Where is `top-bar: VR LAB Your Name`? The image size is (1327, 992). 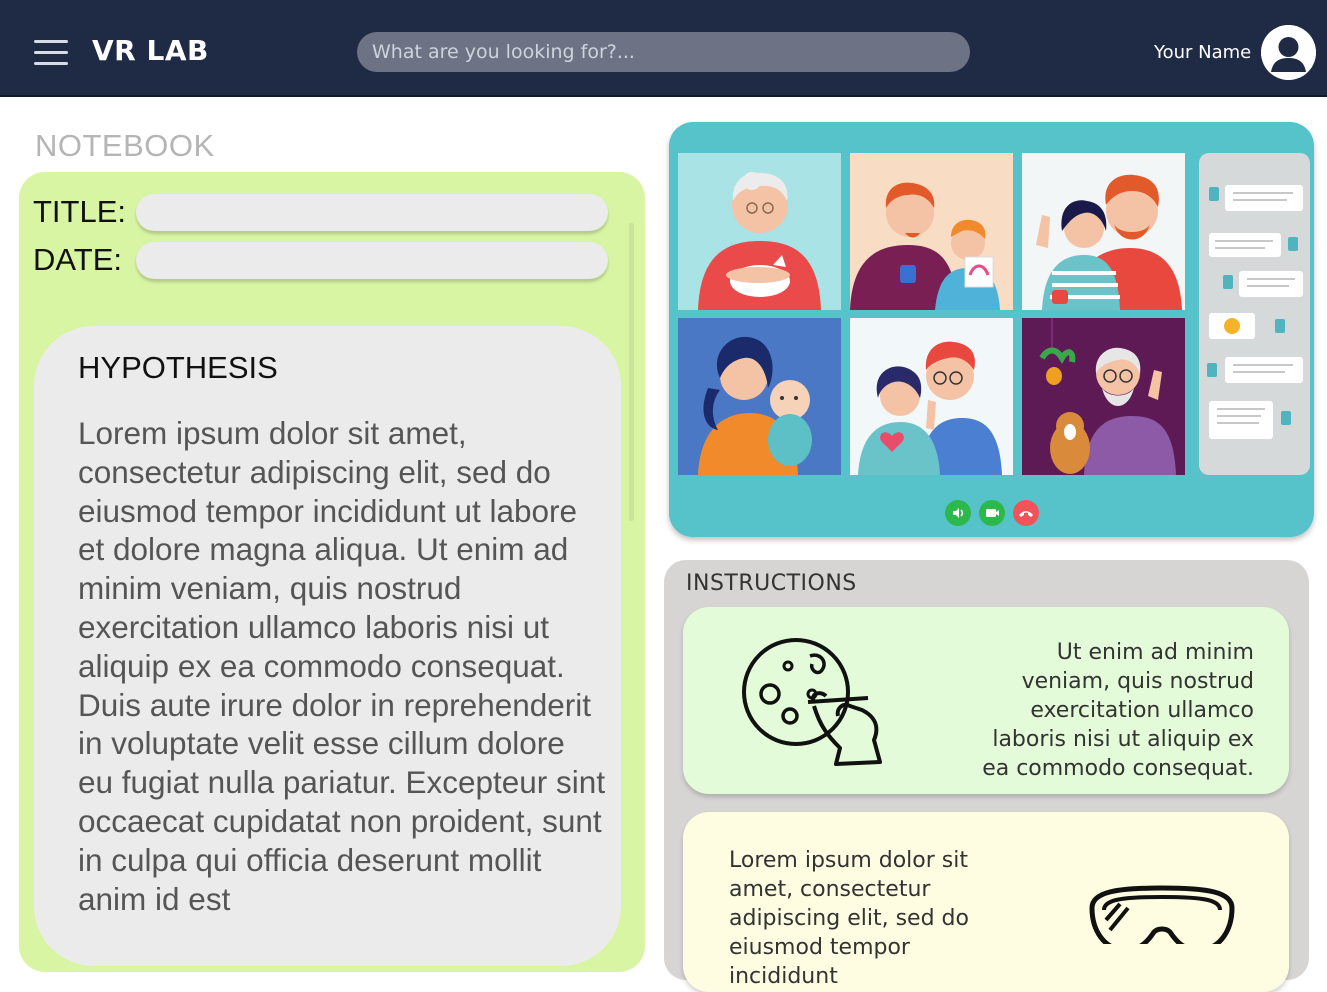 top-bar: VR LAB Your Name is located at coordinates (663, 48).